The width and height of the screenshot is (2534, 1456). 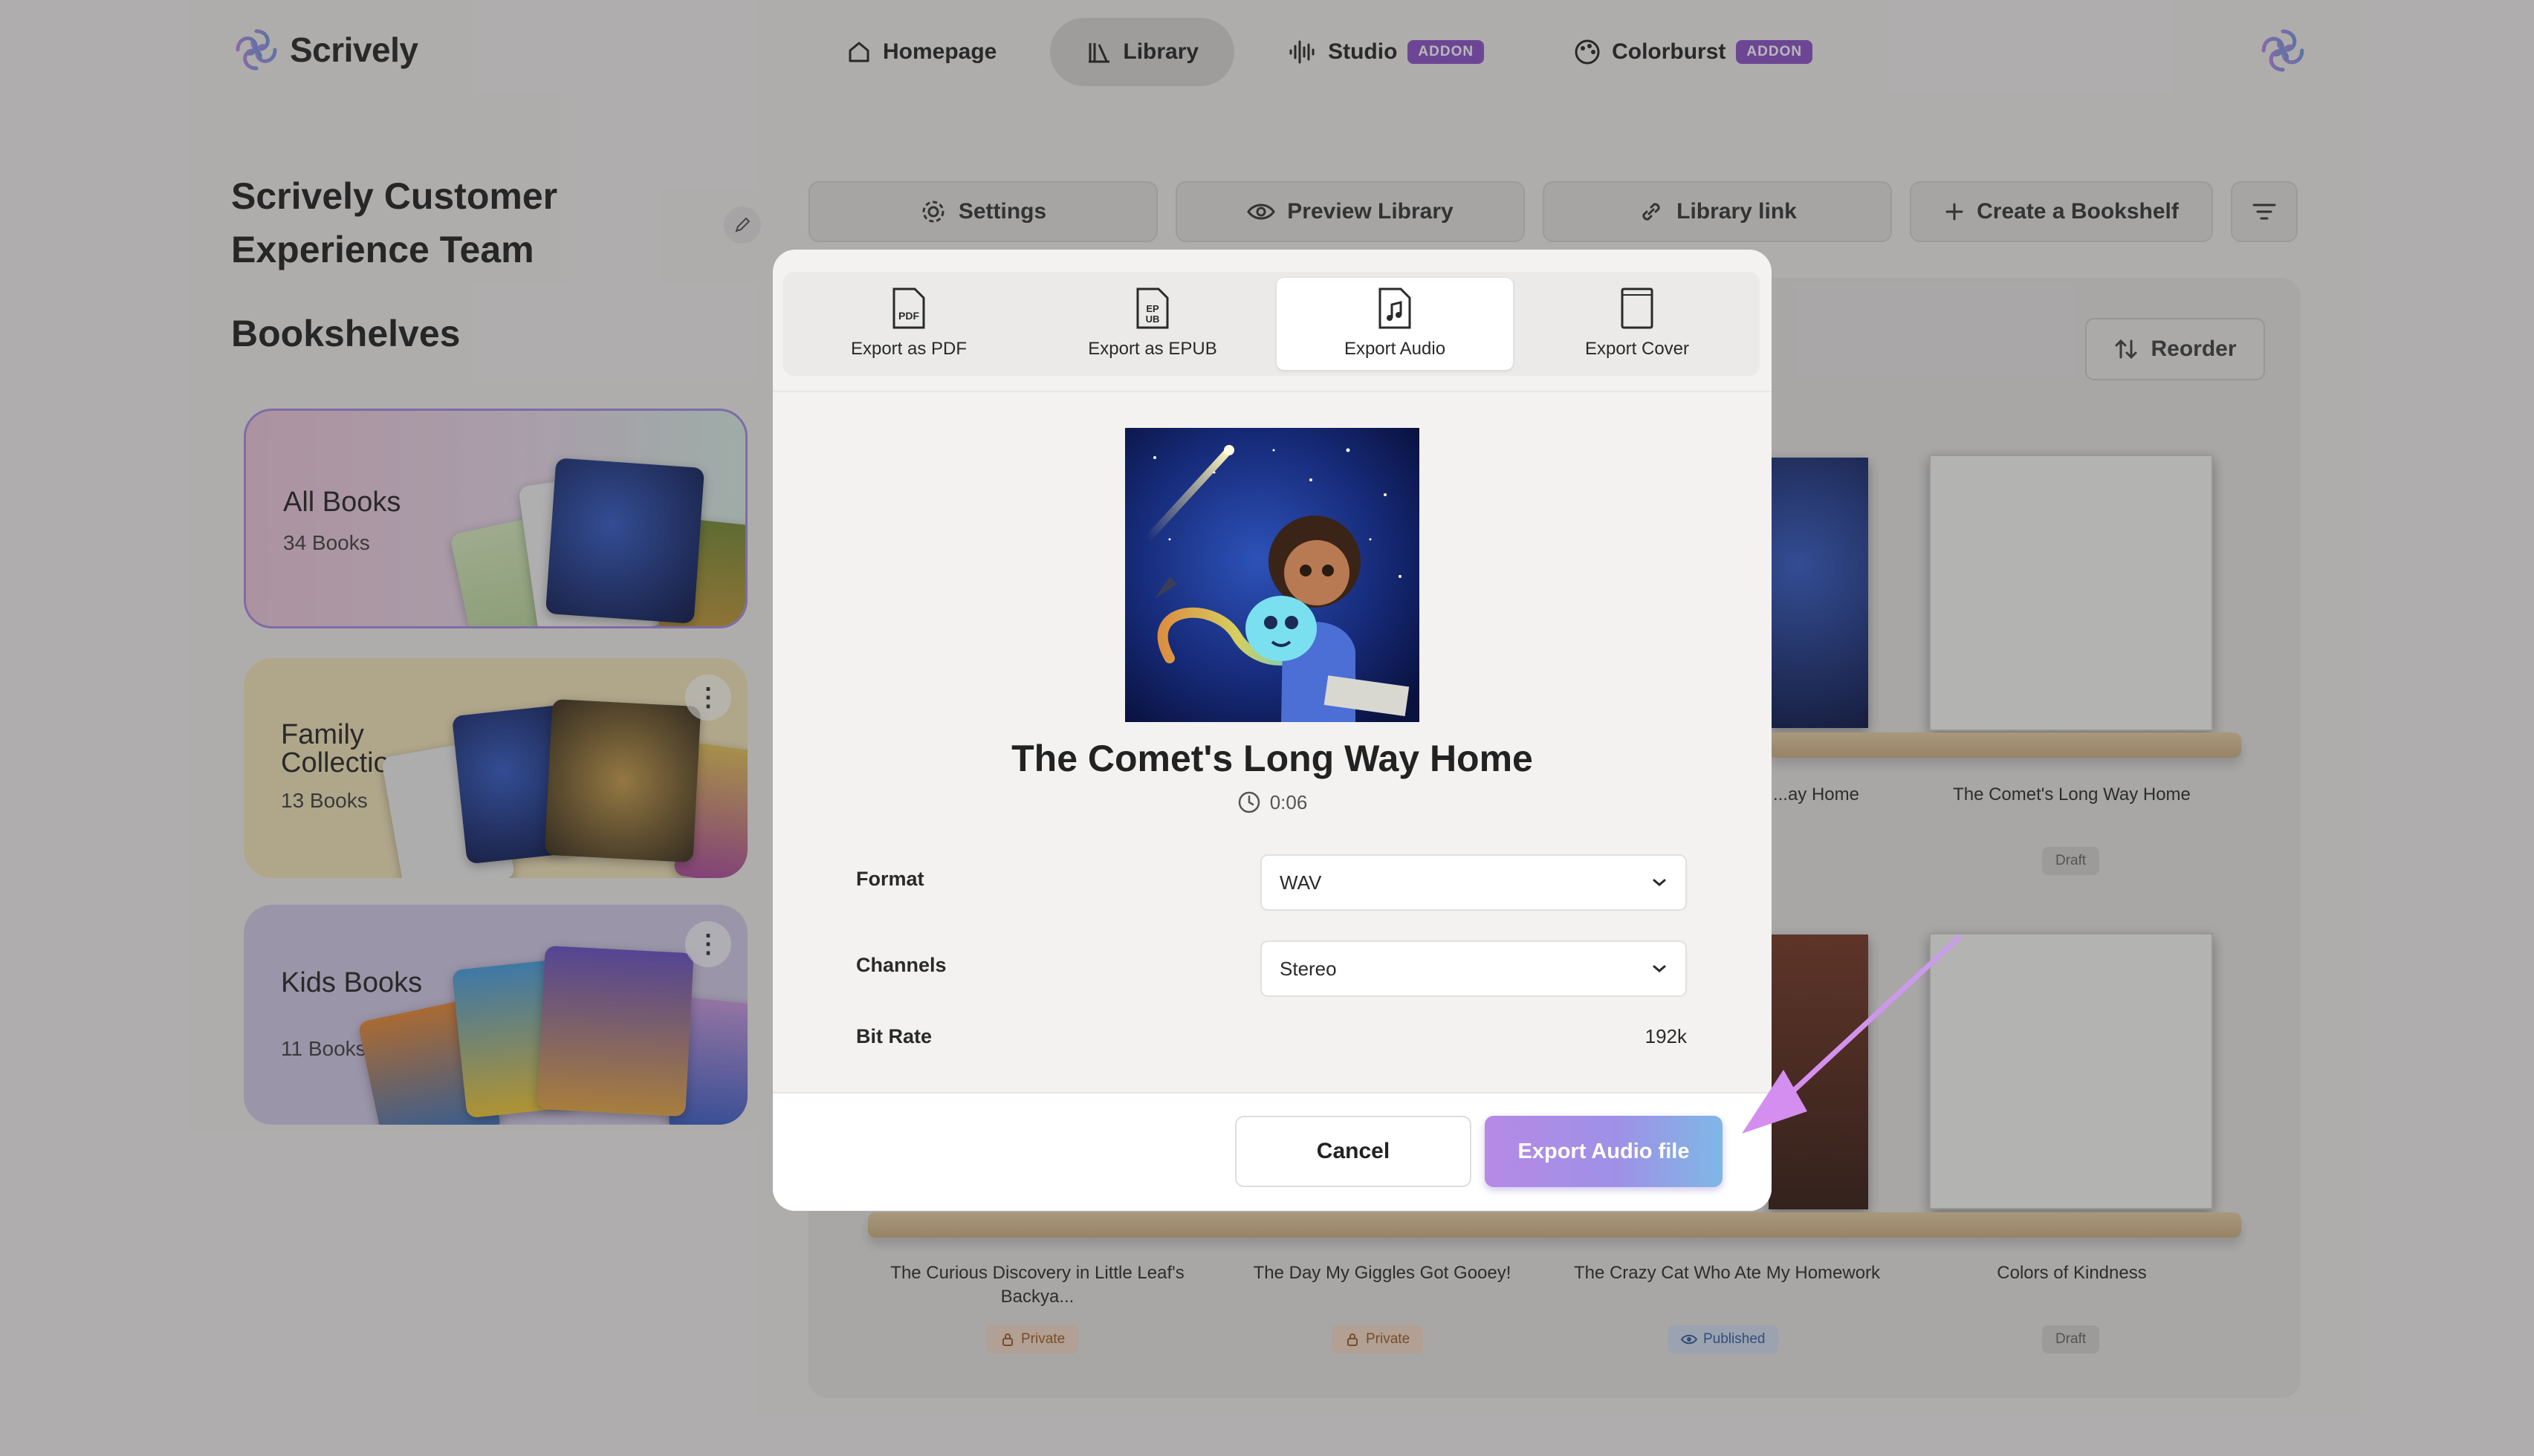 What do you see at coordinates (1473, 883) in the screenshot?
I see `format-select: WAV` at bounding box center [1473, 883].